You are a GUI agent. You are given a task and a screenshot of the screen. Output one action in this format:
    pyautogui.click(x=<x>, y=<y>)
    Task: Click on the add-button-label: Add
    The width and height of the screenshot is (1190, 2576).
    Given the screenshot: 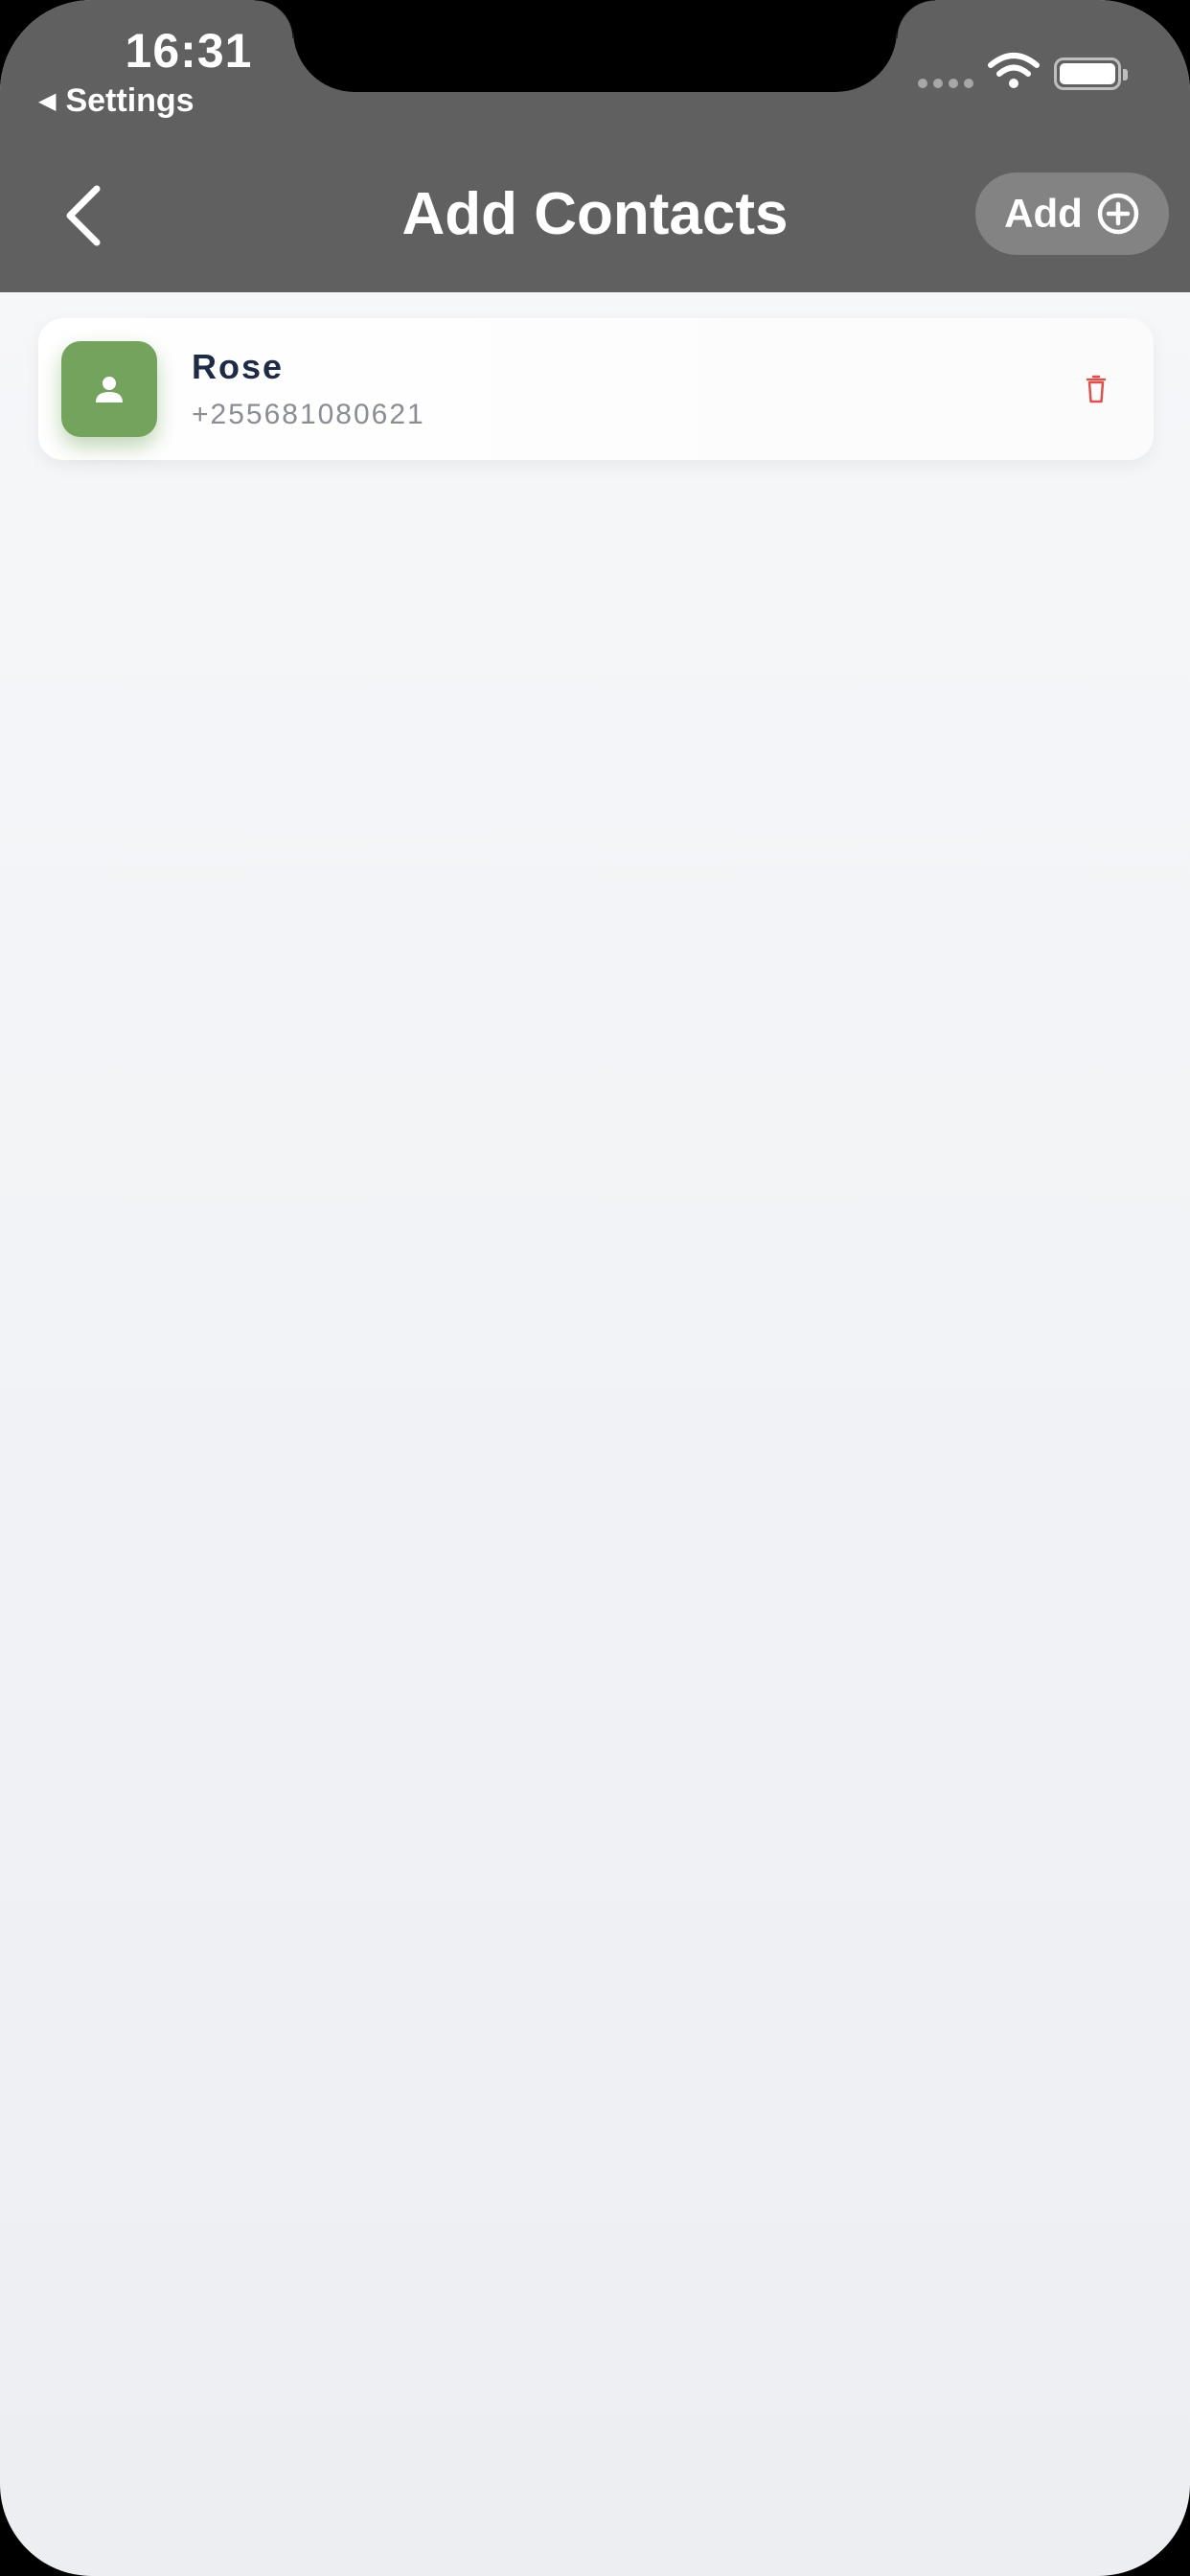 What is the action you would take?
    pyautogui.click(x=1043, y=213)
    